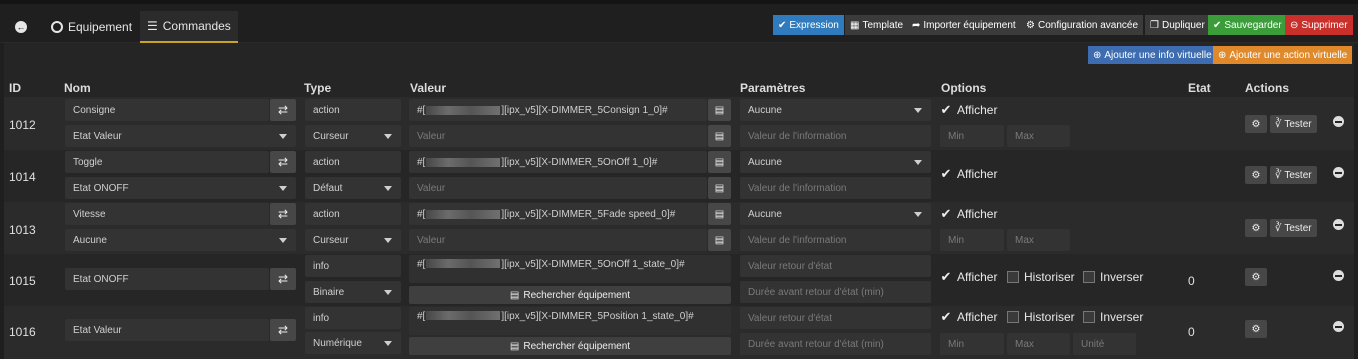 This screenshot has height=359, width=1358. What do you see at coordinates (180, 240) in the screenshot?
I see `value-command-select: Aucune` at bounding box center [180, 240].